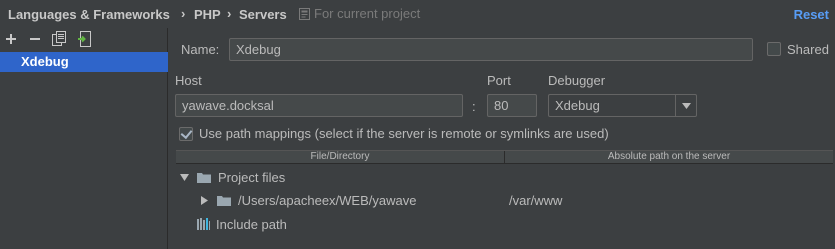 Image resolution: width=835 pixels, height=249 pixels. What do you see at coordinates (304, 13) in the screenshot?
I see `project-scope-icon` at bounding box center [304, 13].